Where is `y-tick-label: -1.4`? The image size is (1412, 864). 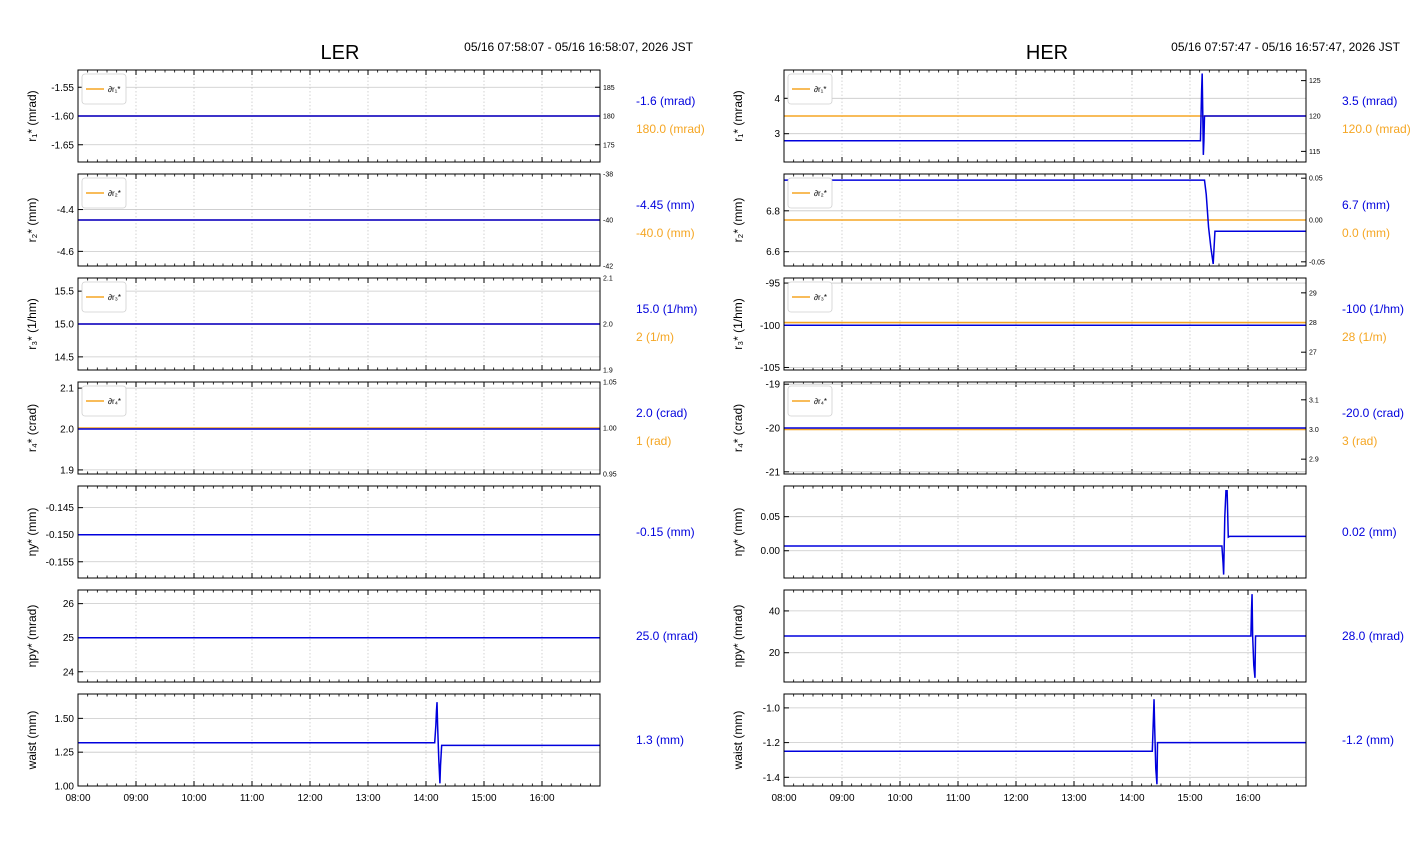
y-tick-label: -1.4 is located at coordinates (772, 778).